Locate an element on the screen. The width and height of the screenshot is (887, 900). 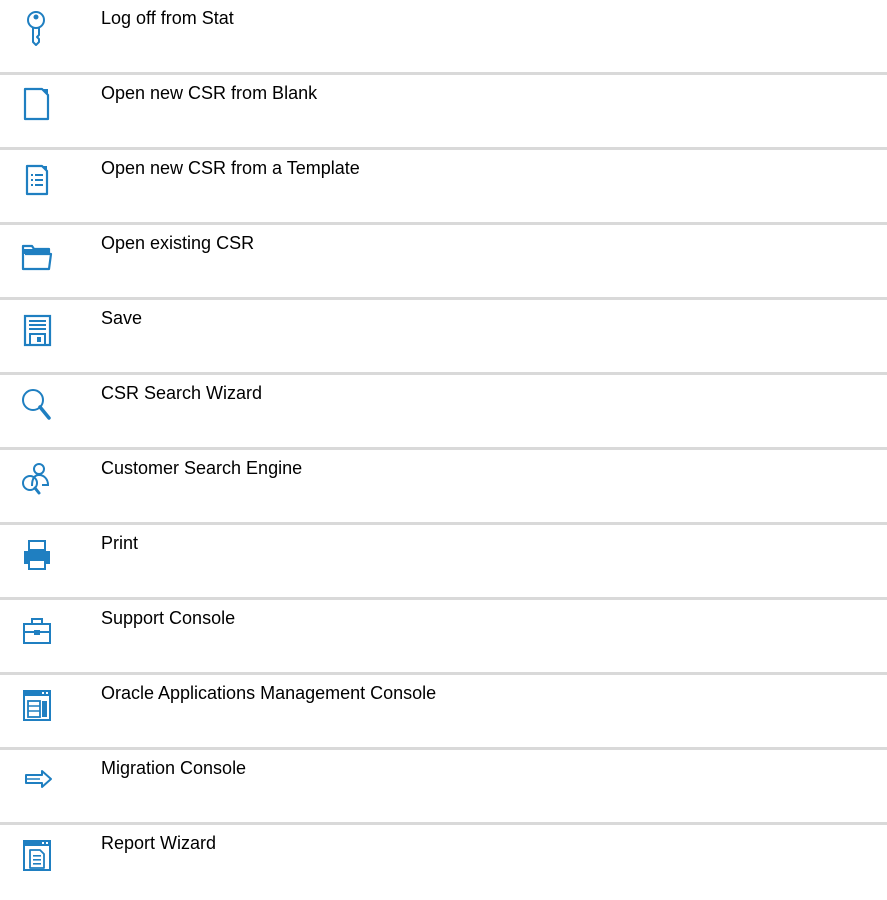
row-label: Log off from Stat is located at coordinates (167, 18).